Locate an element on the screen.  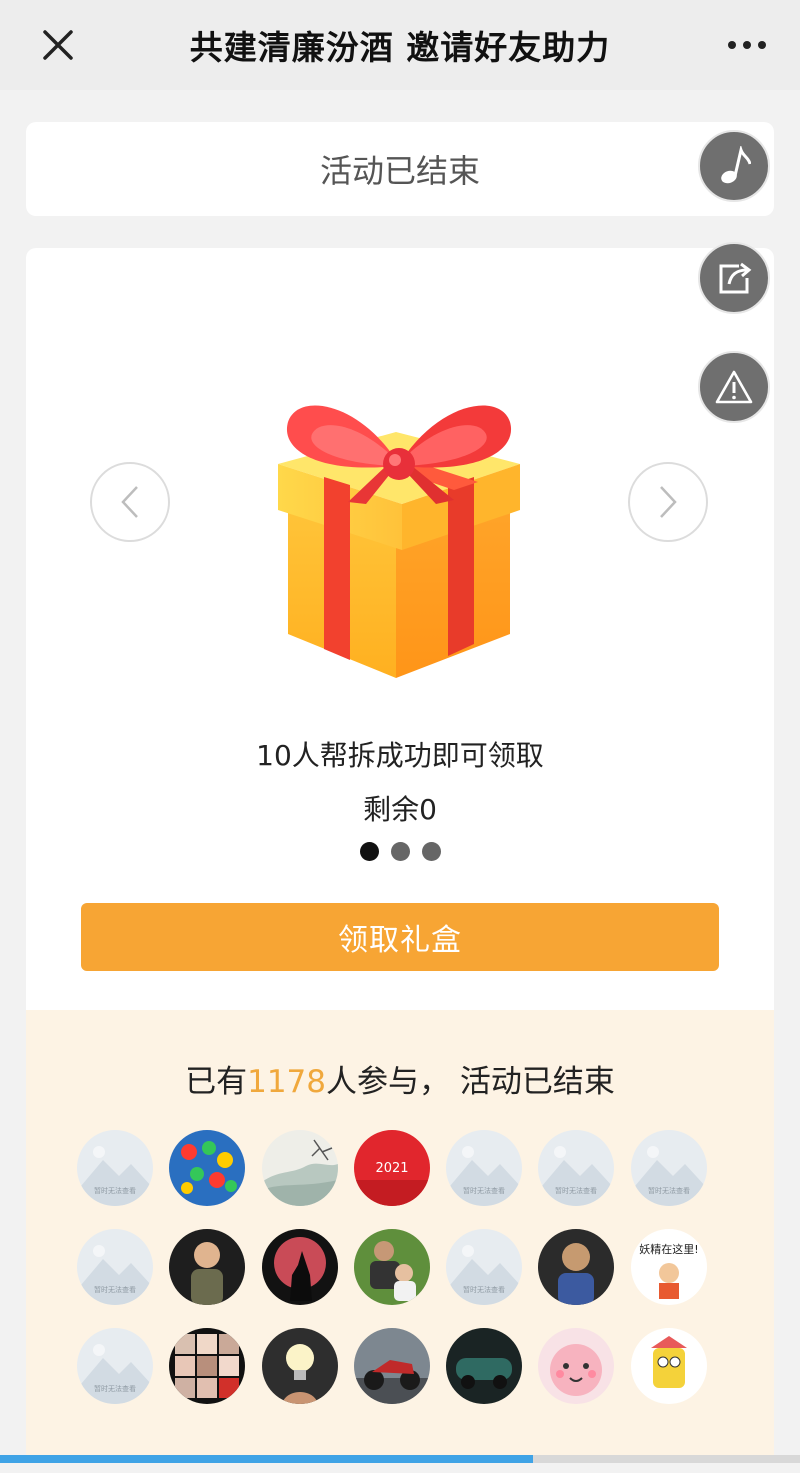
gift-box-image is located at coordinates (399, 541).